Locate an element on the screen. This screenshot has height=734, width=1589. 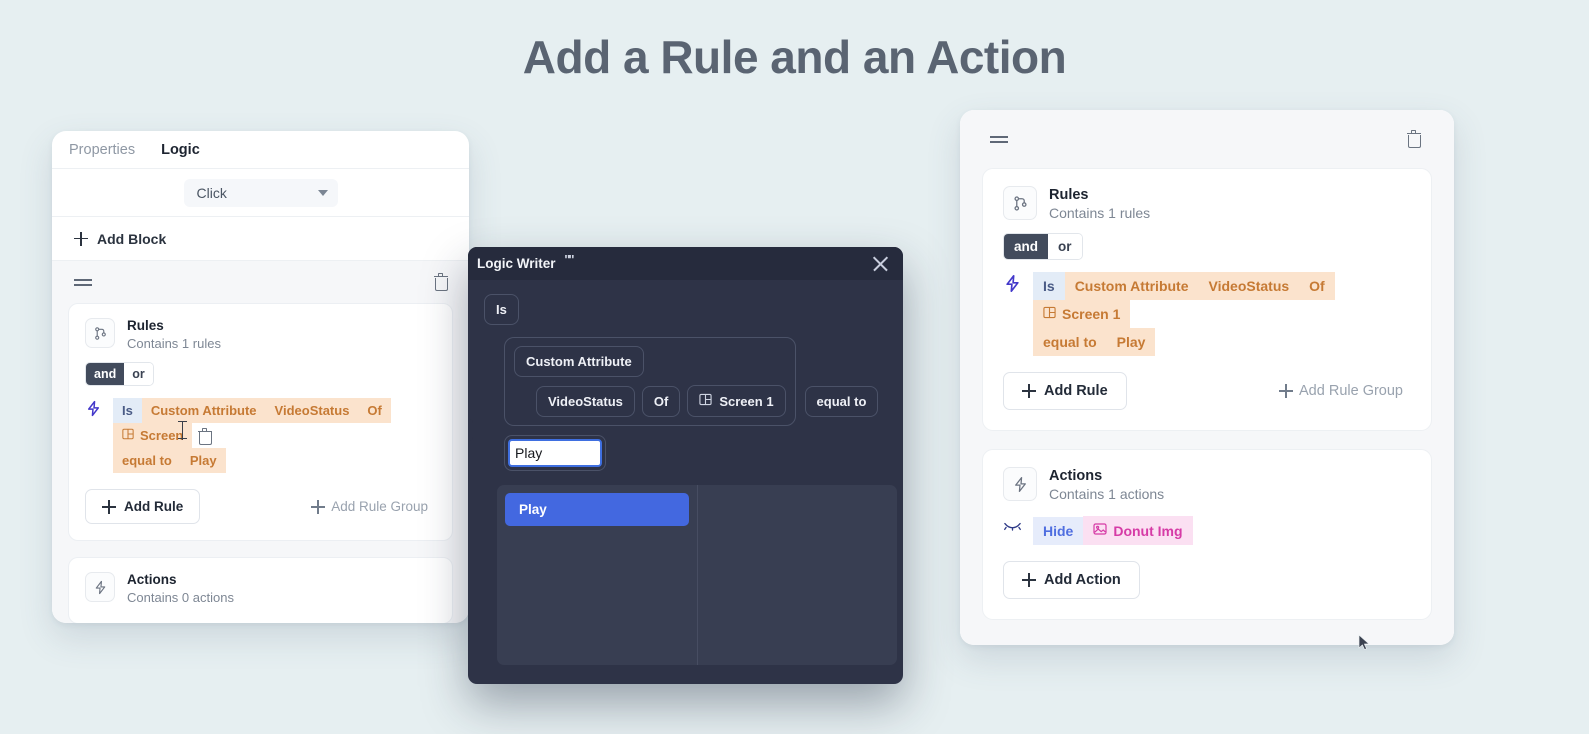
token-subrow: VideoStatus Of Screen 1 is located at coordinates (661, 401).